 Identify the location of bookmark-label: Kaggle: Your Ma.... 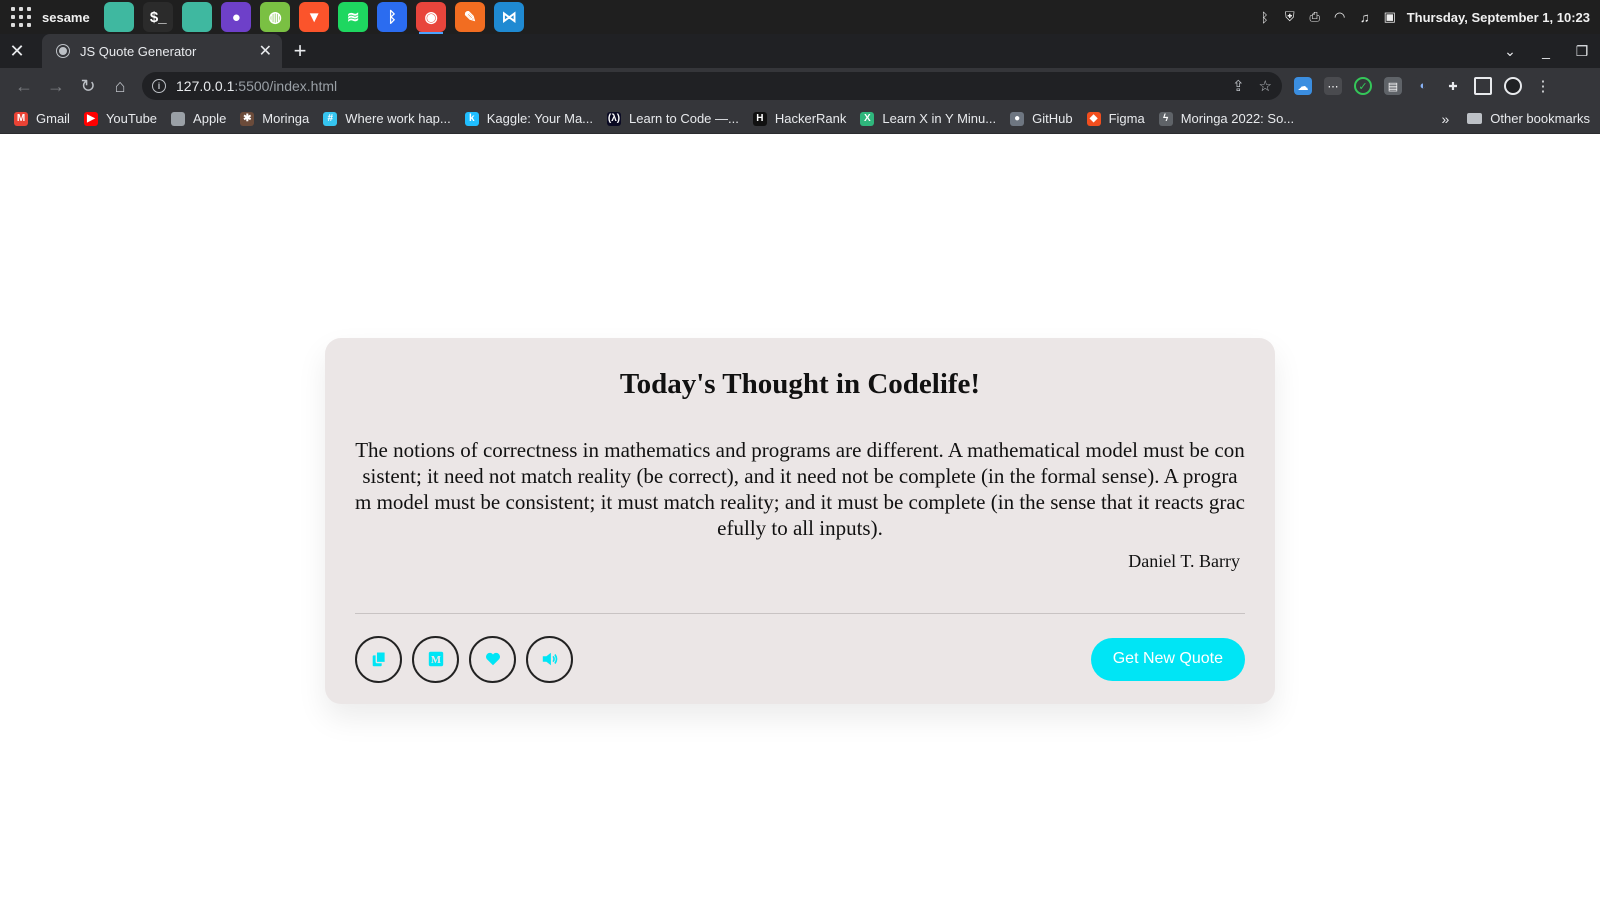
(540, 118).